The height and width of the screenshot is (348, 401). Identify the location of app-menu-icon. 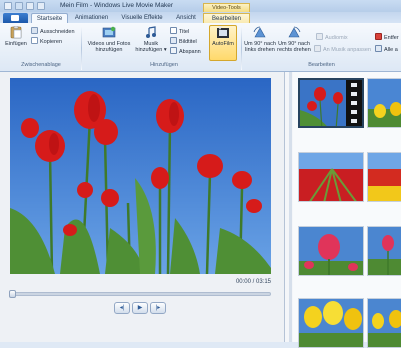
(15, 18).